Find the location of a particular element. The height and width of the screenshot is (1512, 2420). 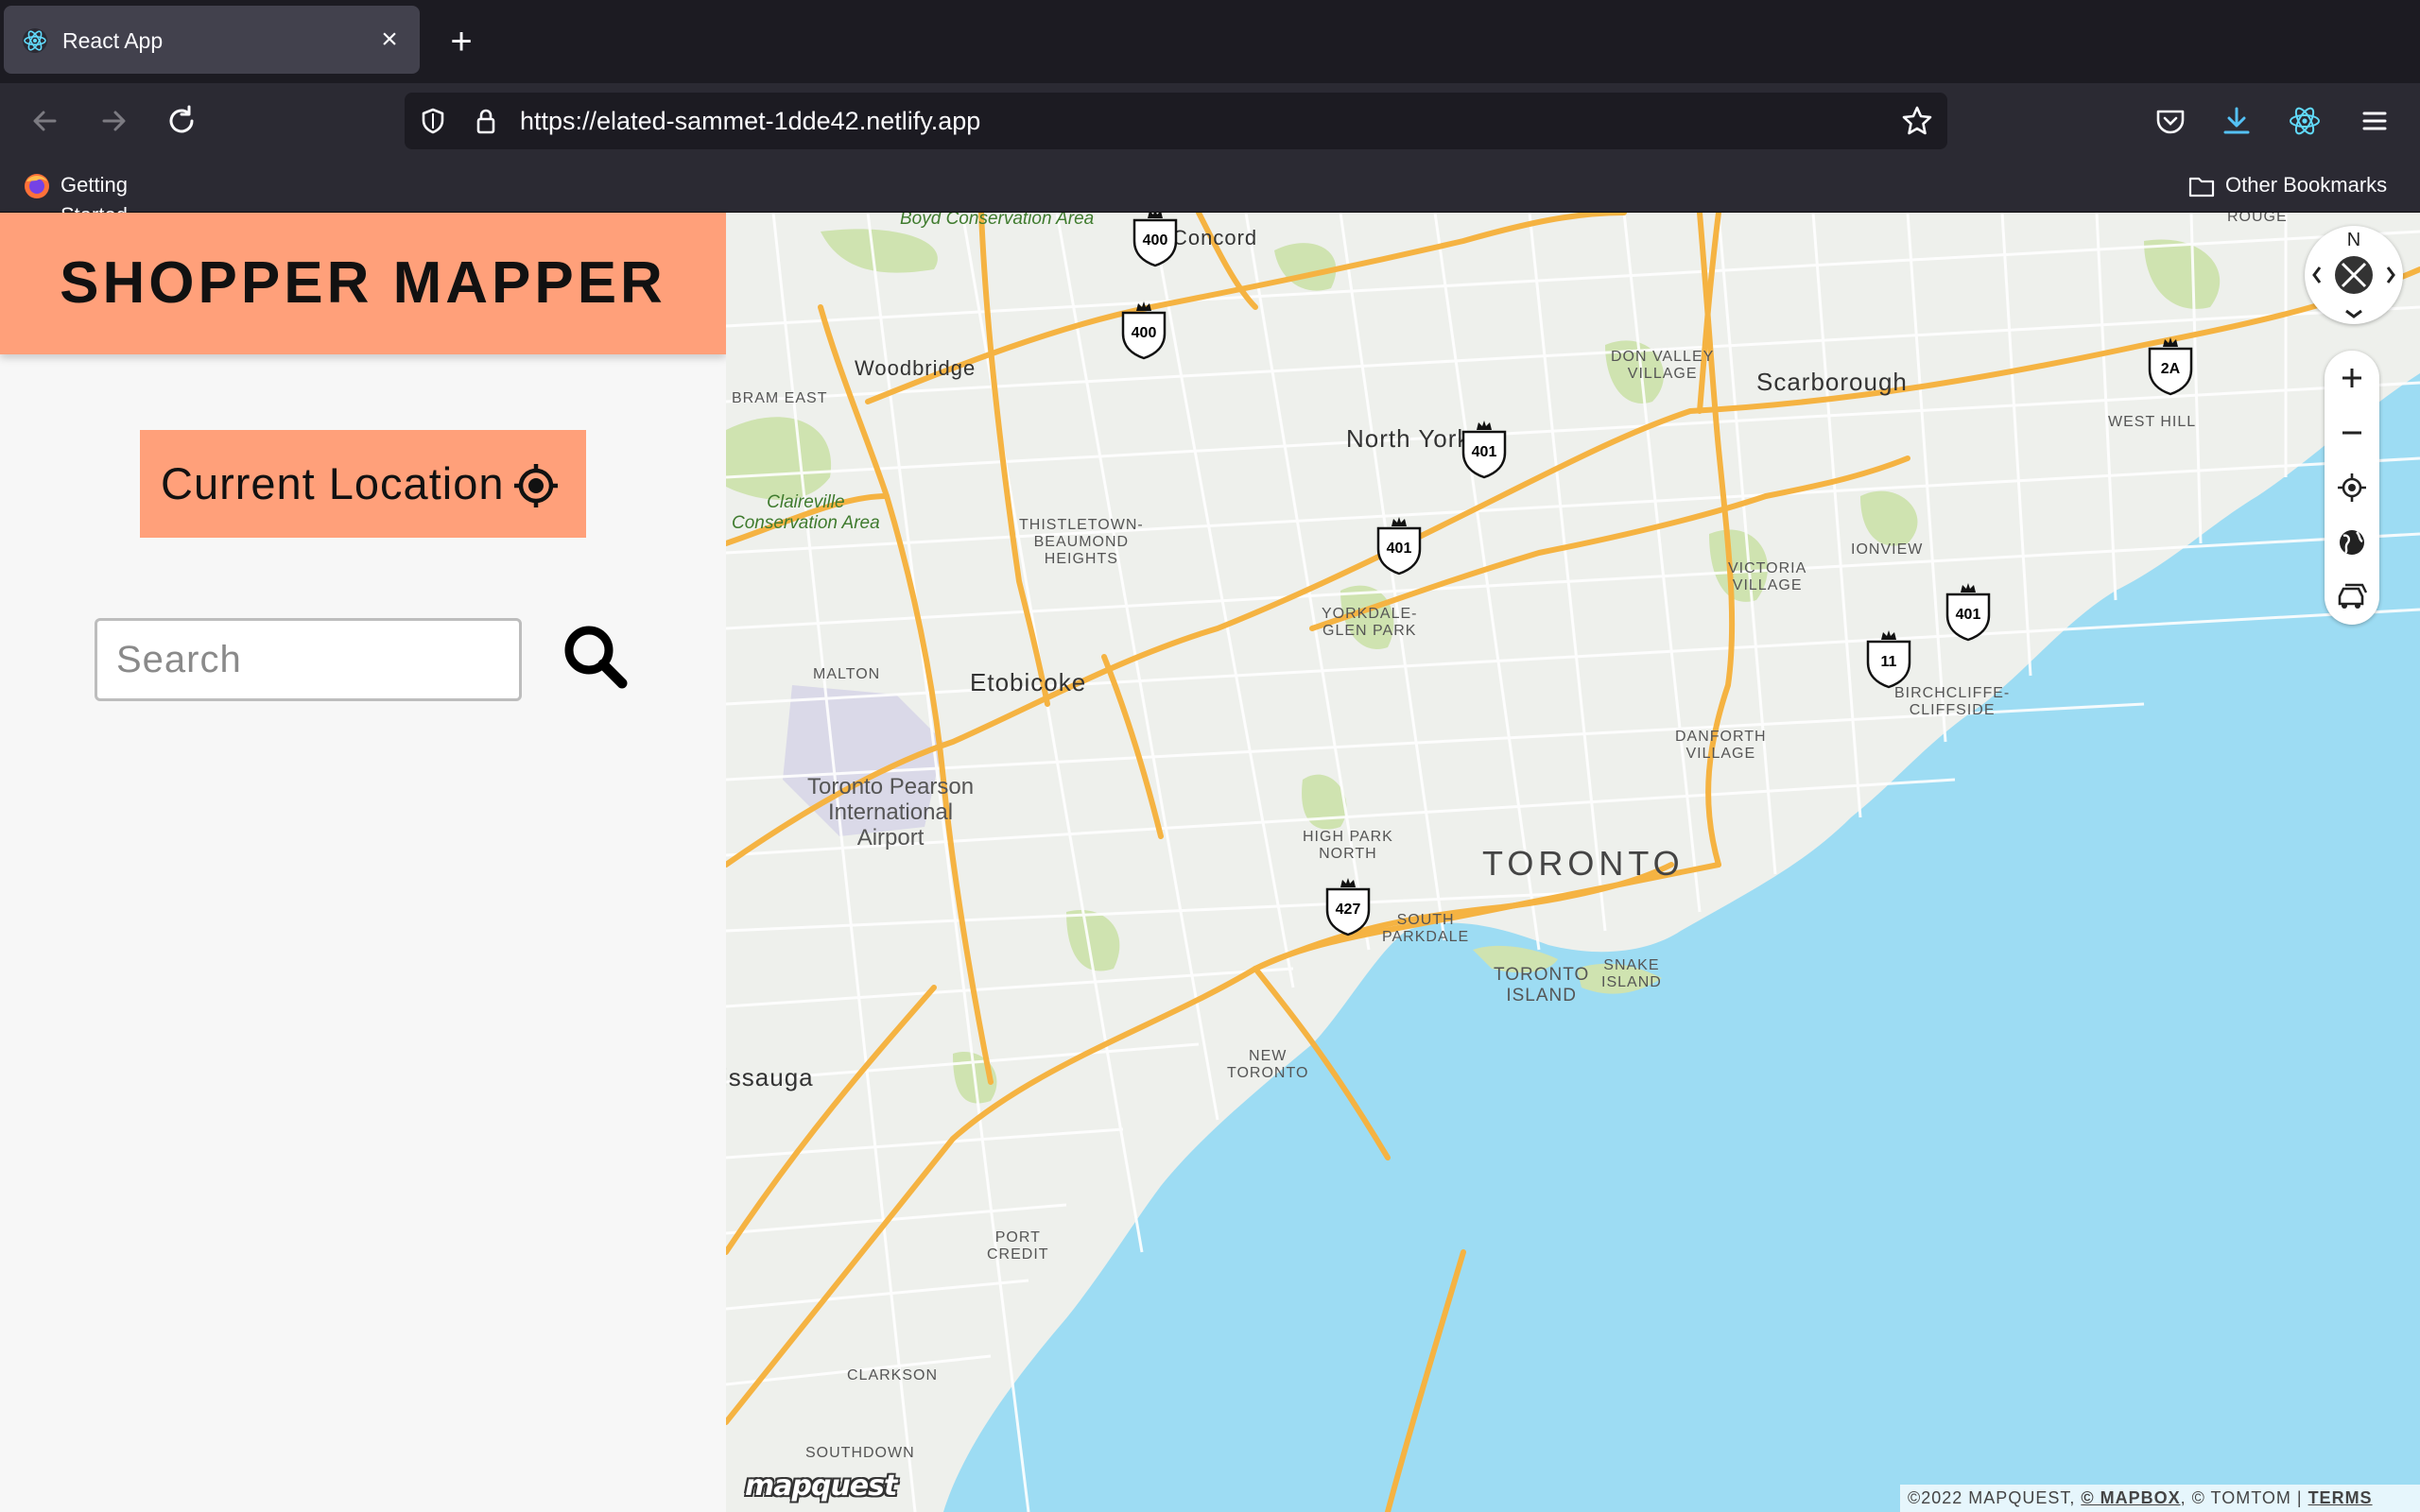

locate-me-icon is located at coordinates (2352, 487).